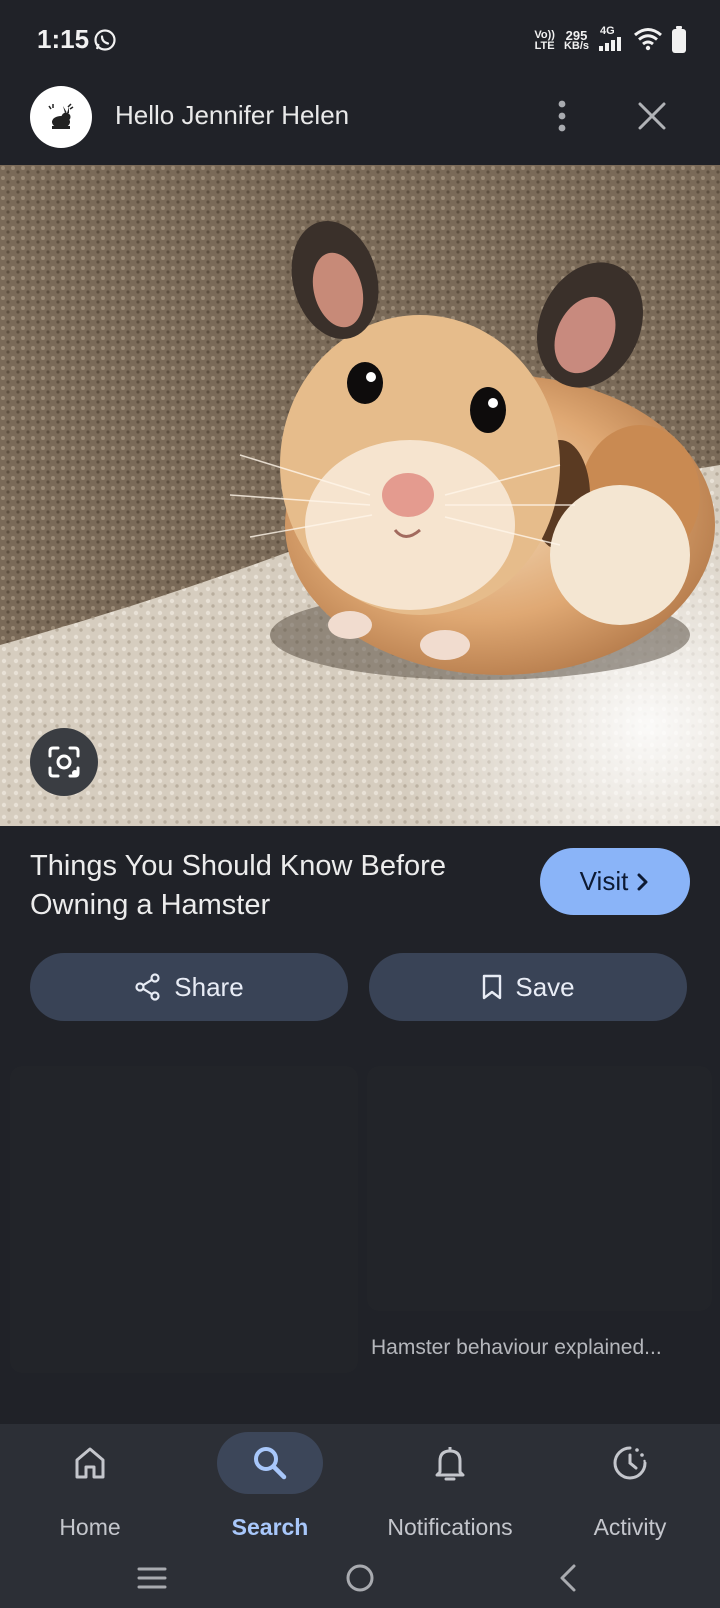 The image size is (720, 1608). I want to click on bookmark-icon, so click(492, 987).